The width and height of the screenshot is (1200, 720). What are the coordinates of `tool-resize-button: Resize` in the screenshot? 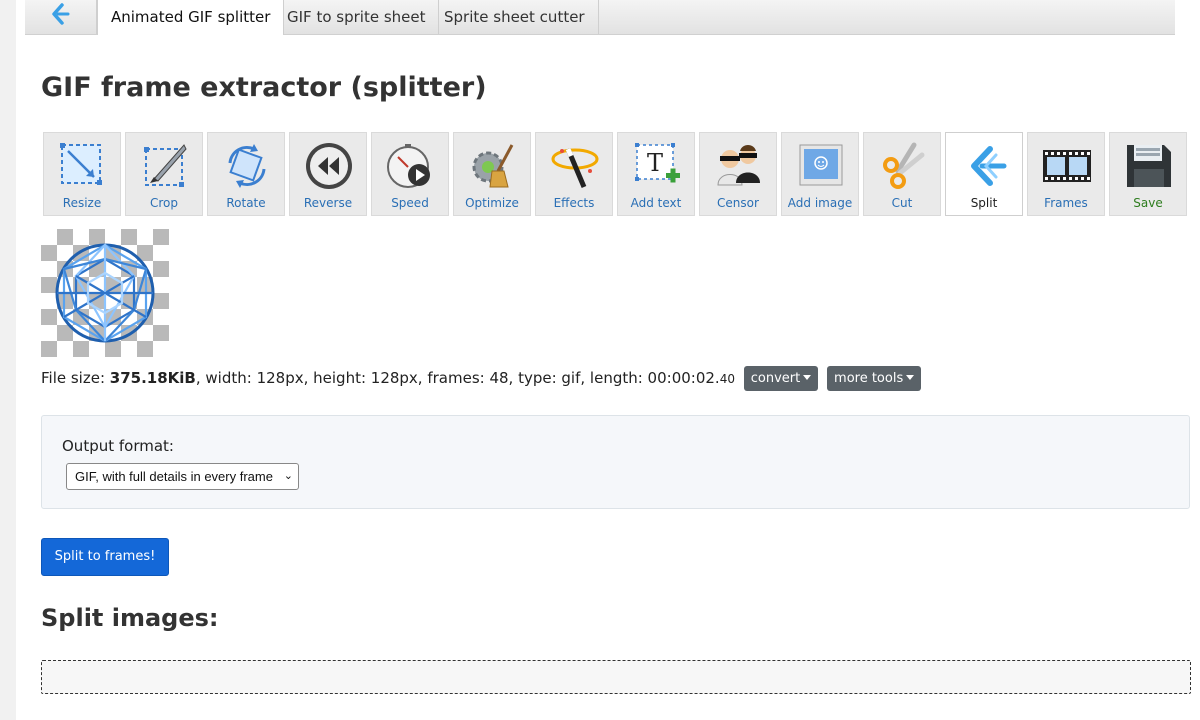 It's located at (82, 174).